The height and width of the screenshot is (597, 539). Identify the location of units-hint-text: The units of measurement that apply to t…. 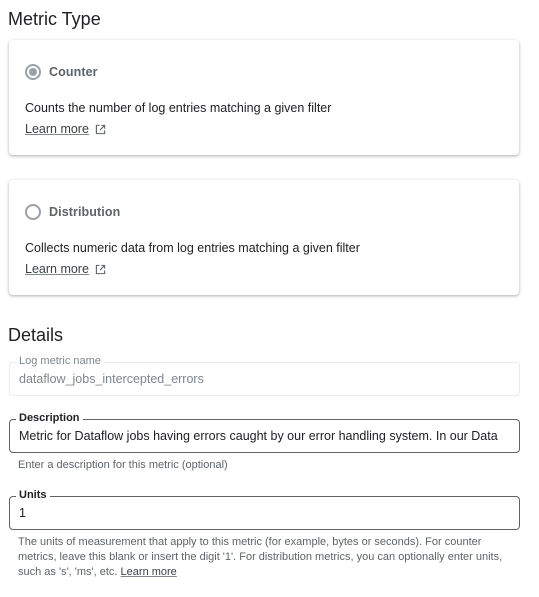
(260, 557).